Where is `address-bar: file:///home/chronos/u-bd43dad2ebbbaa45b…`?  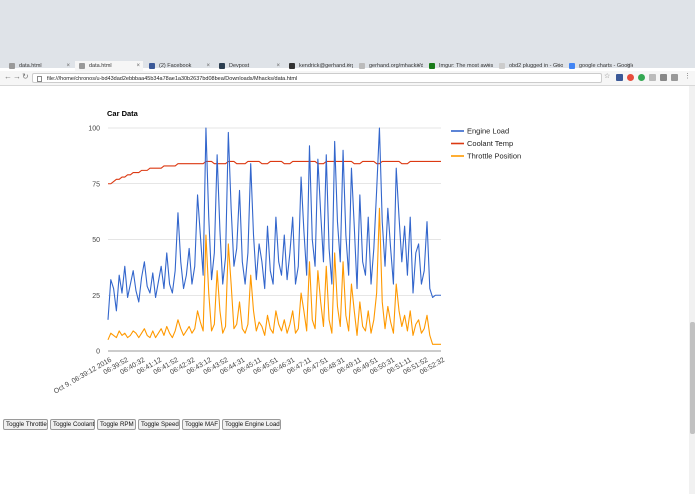
address-bar: file:///home/chronos/u-bd43dad2ebbbaa45b… is located at coordinates (317, 78).